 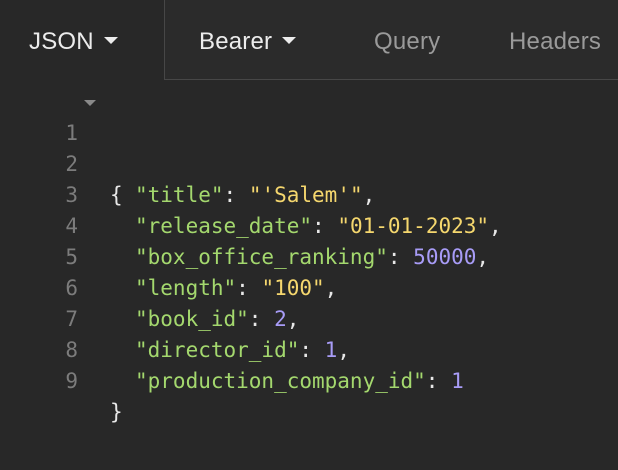 What do you see at coordinates (71, 381) in the screenshot?
I see `line-number: 9` at bounding box center [71, 381].